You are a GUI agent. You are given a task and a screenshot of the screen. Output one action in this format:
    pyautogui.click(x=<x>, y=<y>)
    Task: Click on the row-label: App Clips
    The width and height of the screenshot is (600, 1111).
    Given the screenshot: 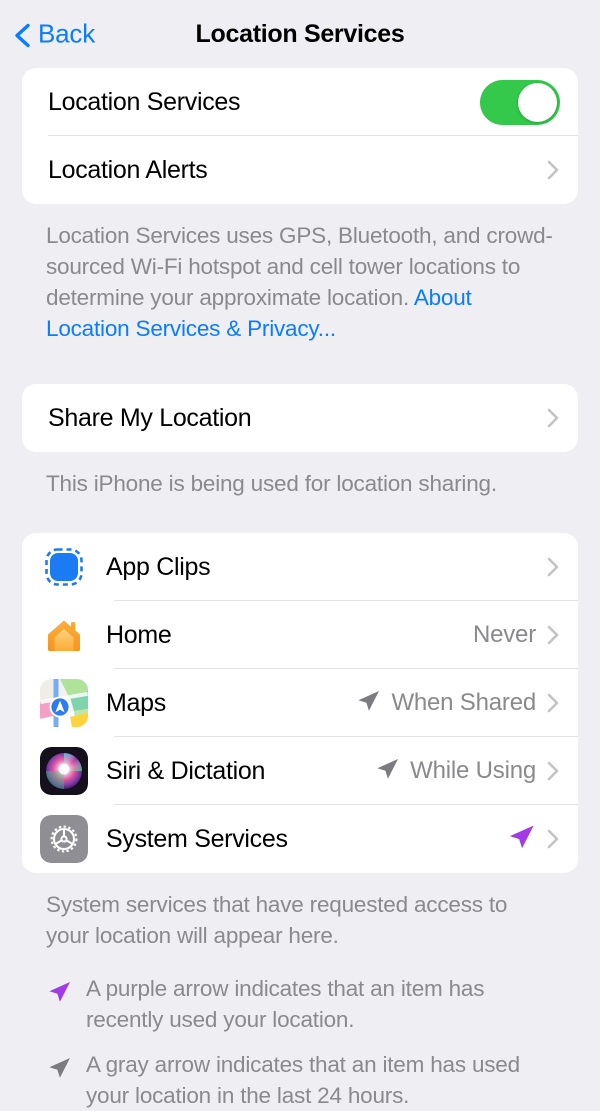 What is the action you would take?
    pyautogui.click(x=158, y=566)
    